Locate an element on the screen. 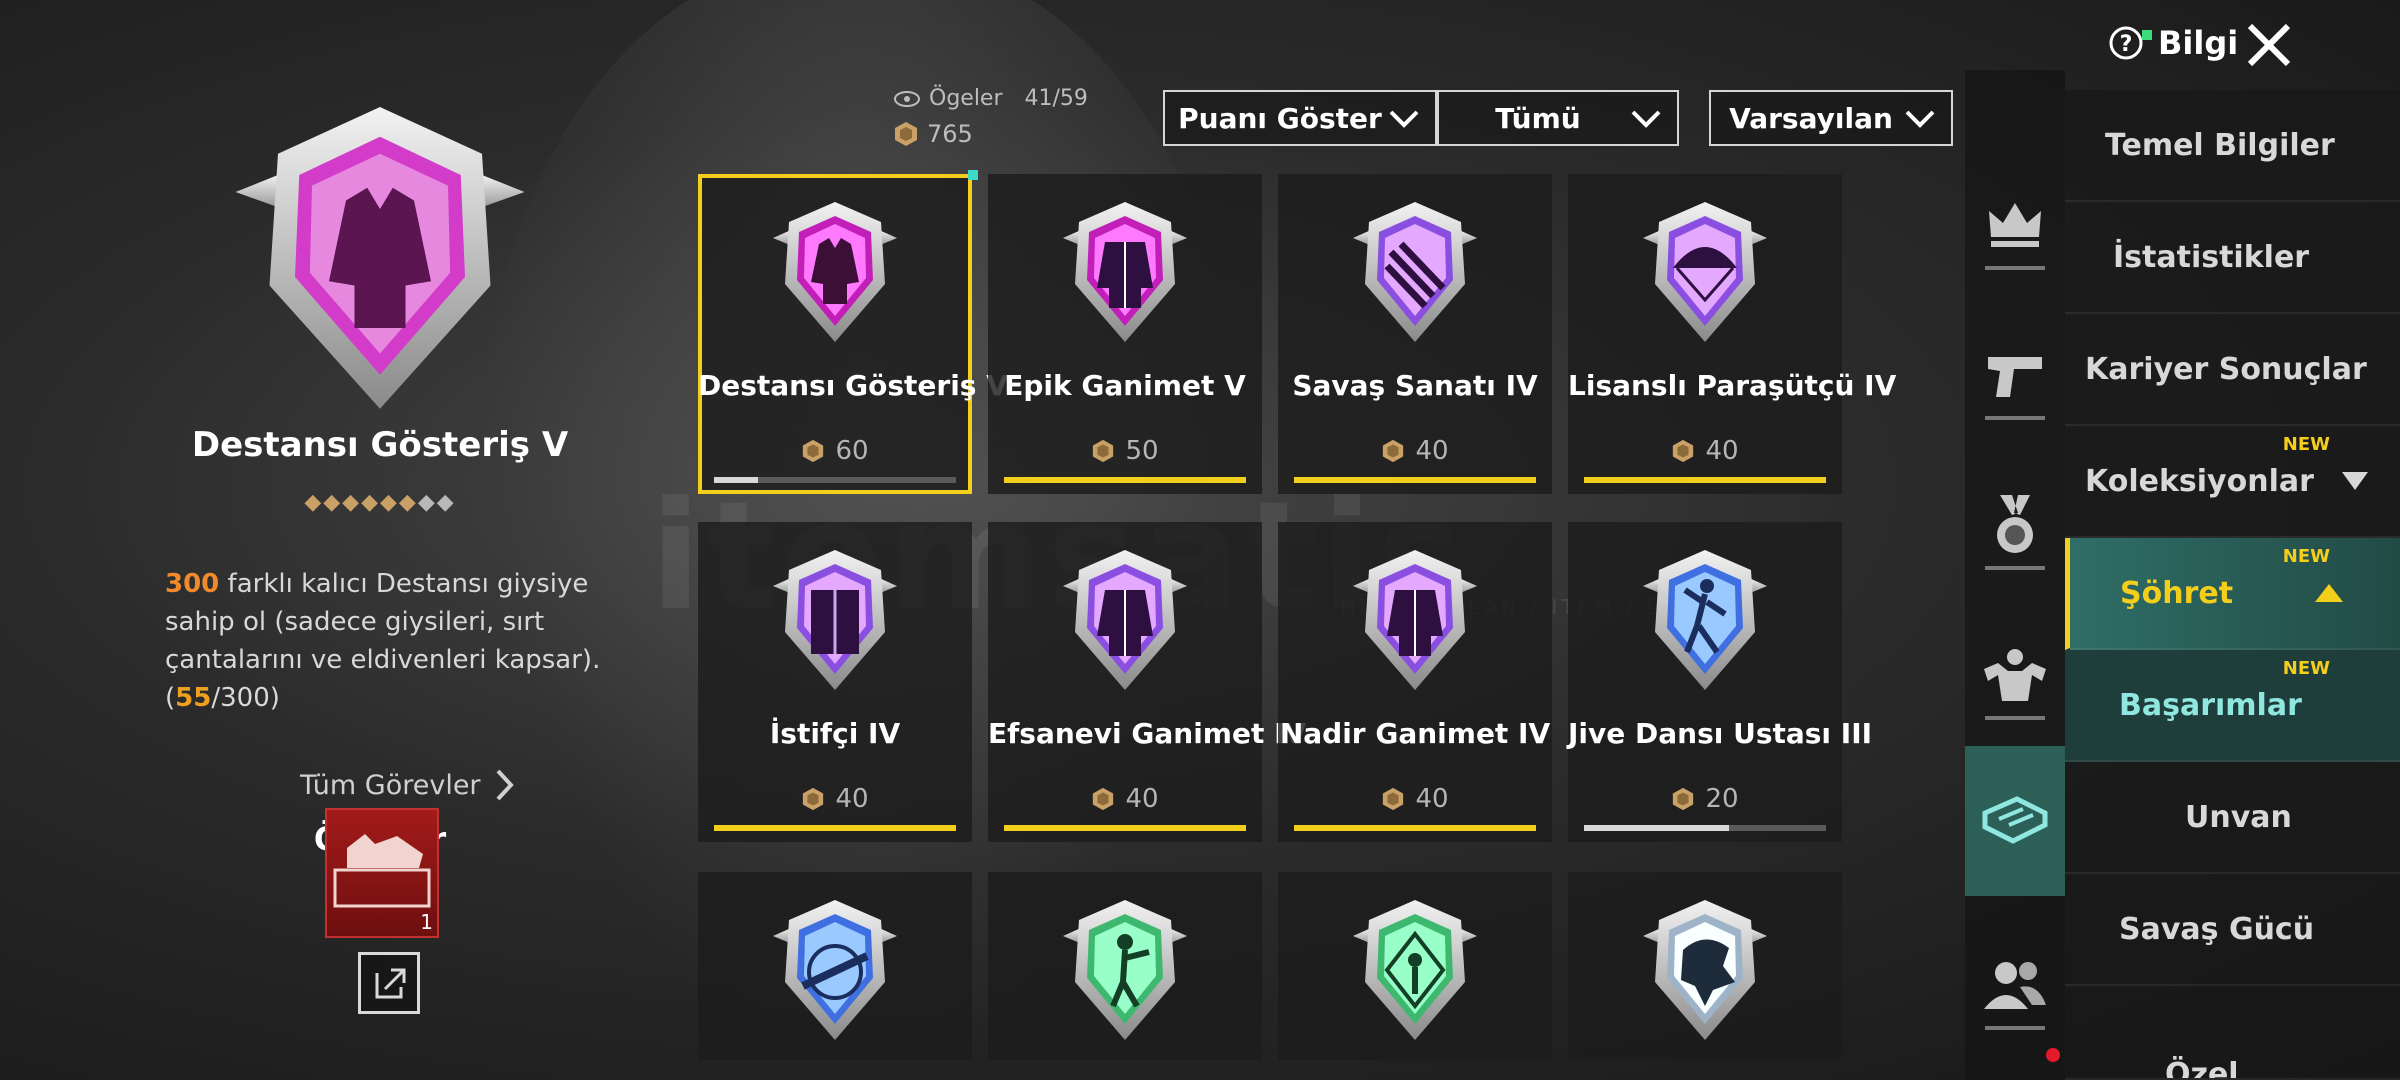 This screenshot has height=1080, width=2400. share-button is located at coordinates (389, 983).